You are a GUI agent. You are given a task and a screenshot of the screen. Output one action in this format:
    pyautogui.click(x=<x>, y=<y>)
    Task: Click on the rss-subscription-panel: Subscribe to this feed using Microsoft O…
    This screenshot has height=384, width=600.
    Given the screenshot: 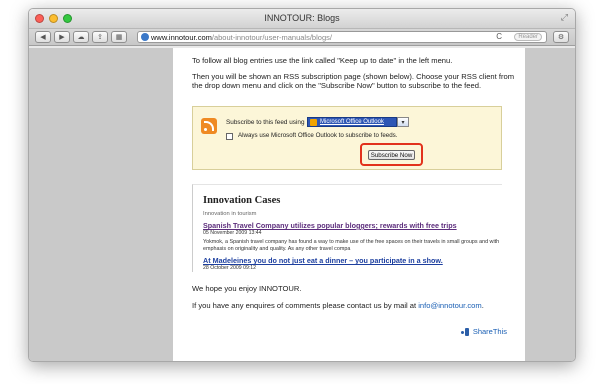 What is the action you would take?
    pyautogui.click(x=347, y=138)
    